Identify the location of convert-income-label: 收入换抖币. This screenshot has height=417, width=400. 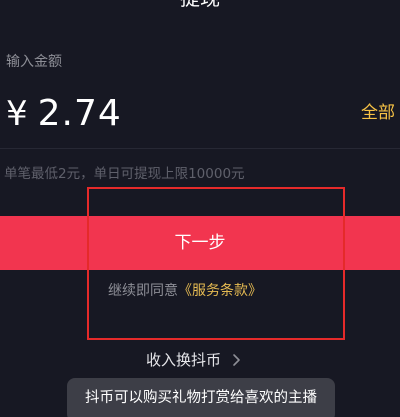
(184, 360).